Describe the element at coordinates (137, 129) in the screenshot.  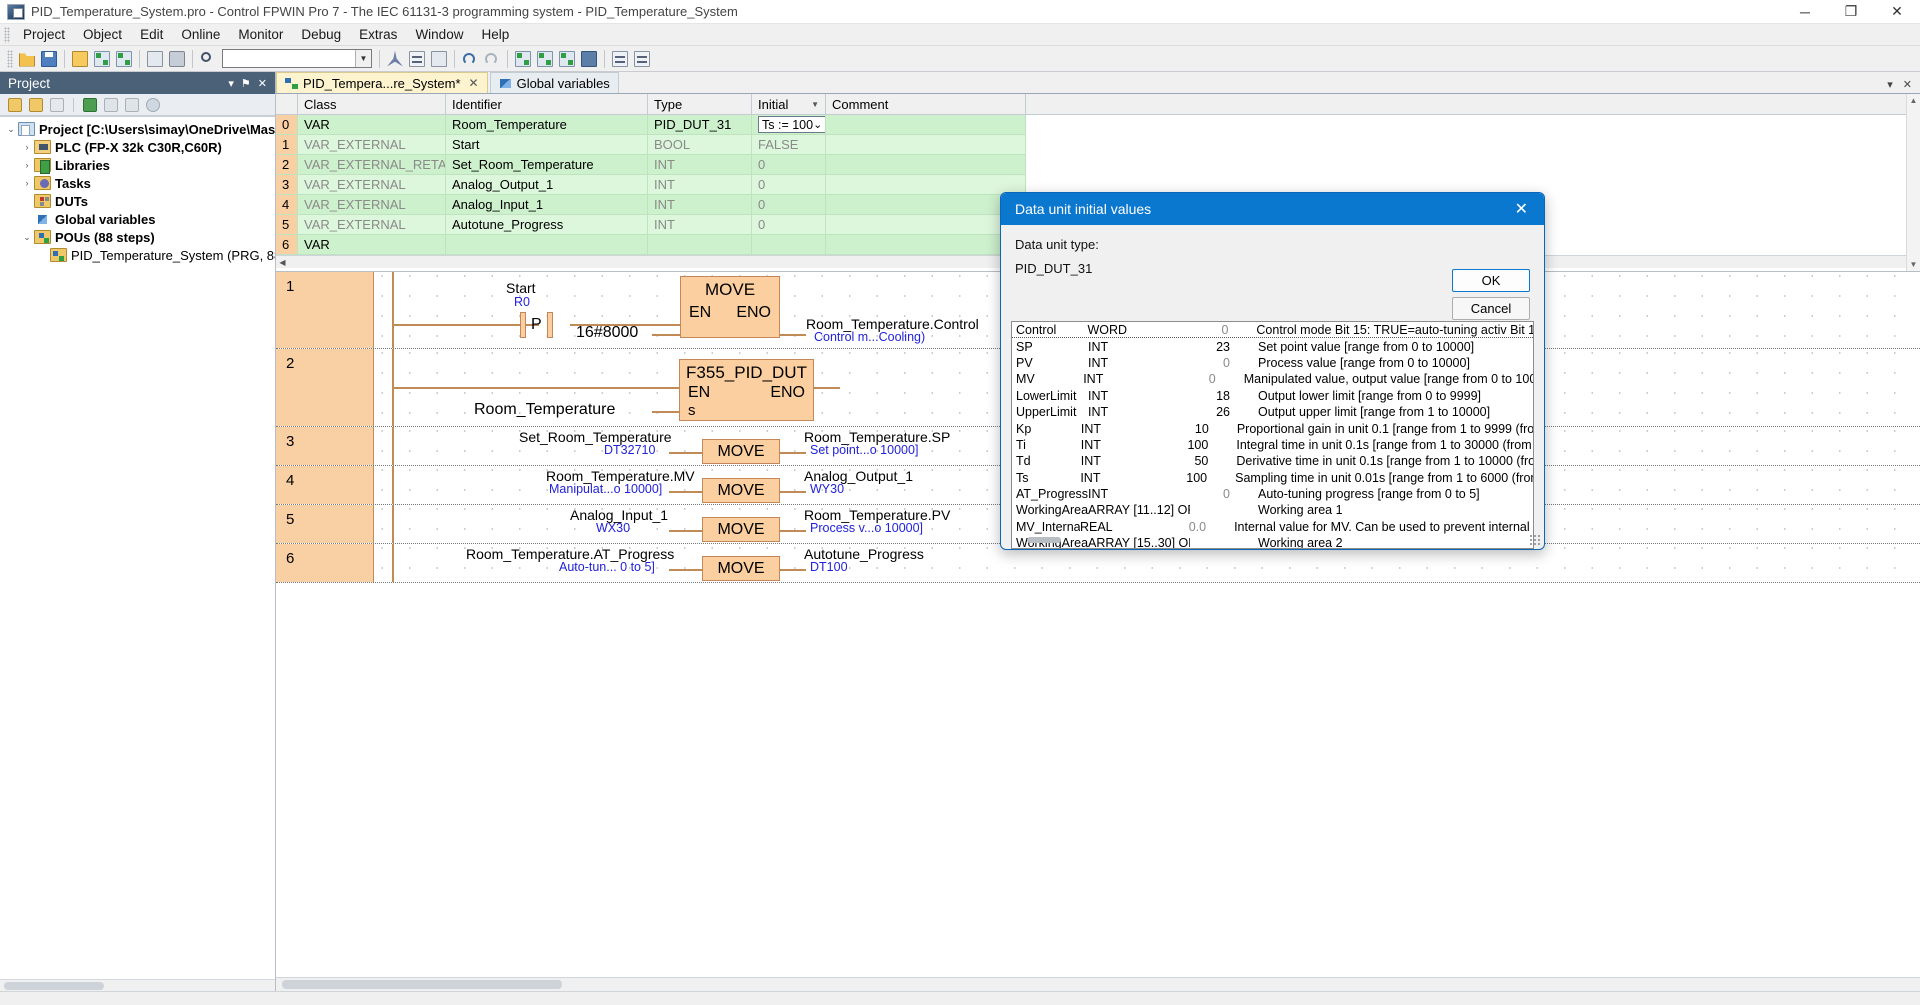
I see `tree-item-project-c-users-simay-onedrive-mas: ⌄ Project [C:\Users\simay\OneDrive\Mas` at that location.